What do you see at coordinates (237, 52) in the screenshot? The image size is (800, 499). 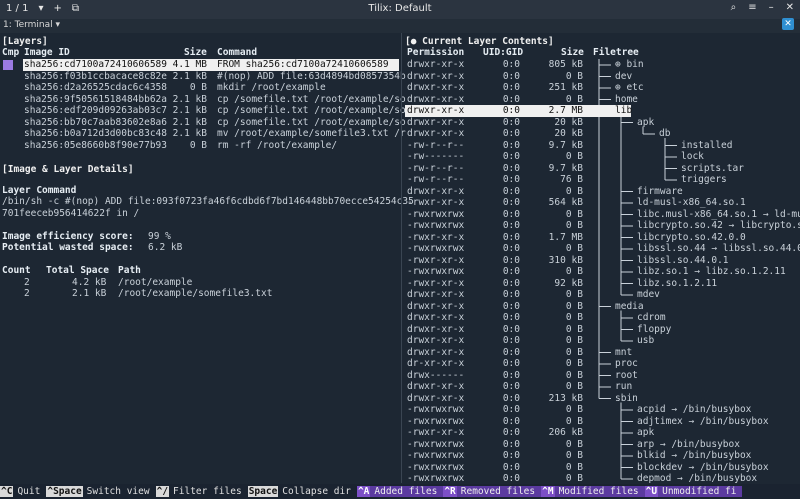 I see `layers-header-command: Command` at bounding box center [237, 52].